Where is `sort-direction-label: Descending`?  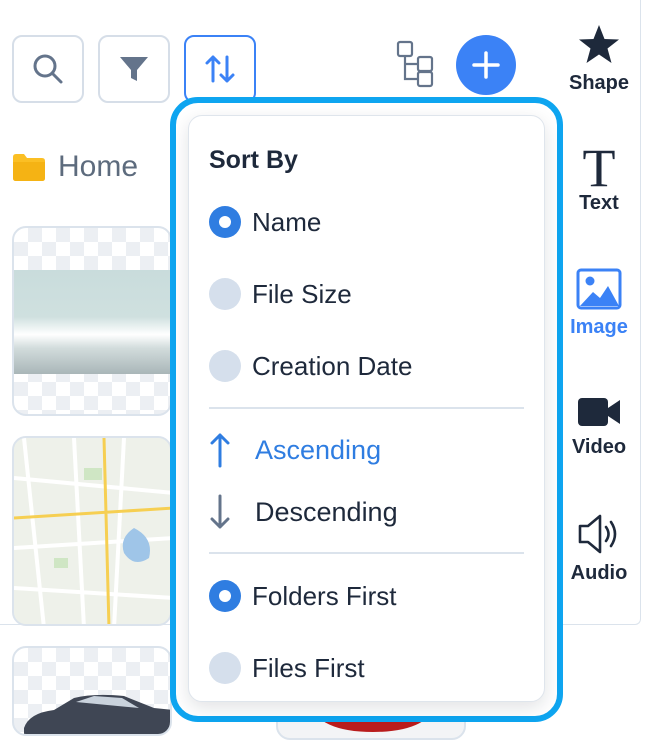
sort-direction-label: Descending is located at coordinates (326, 511).